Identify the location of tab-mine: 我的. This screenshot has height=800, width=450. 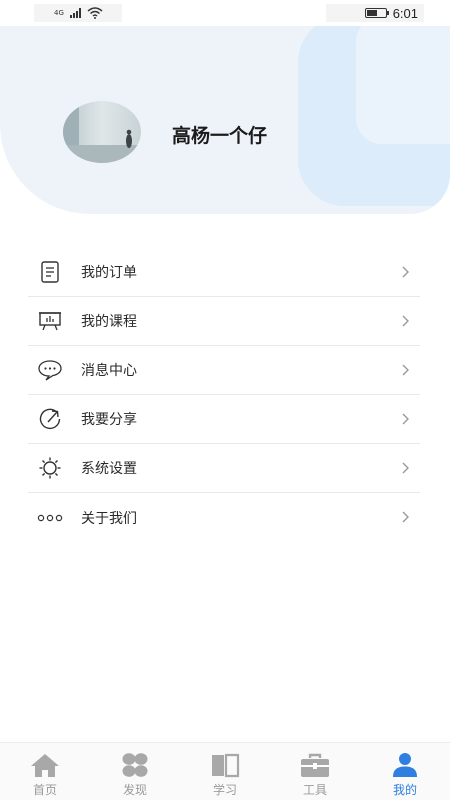
(405, 771).